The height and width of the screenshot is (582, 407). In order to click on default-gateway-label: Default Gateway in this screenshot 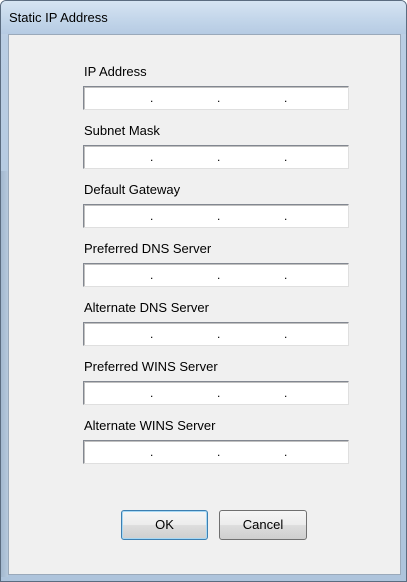, I will do `click(132, 189)`.